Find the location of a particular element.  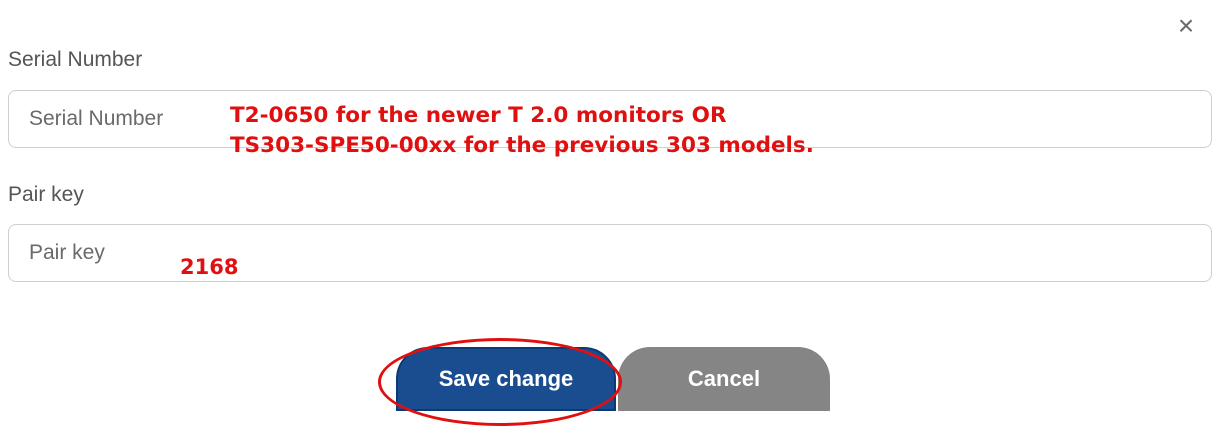

pair-key-annotation: 2168 is located at coordinates (209, 267).